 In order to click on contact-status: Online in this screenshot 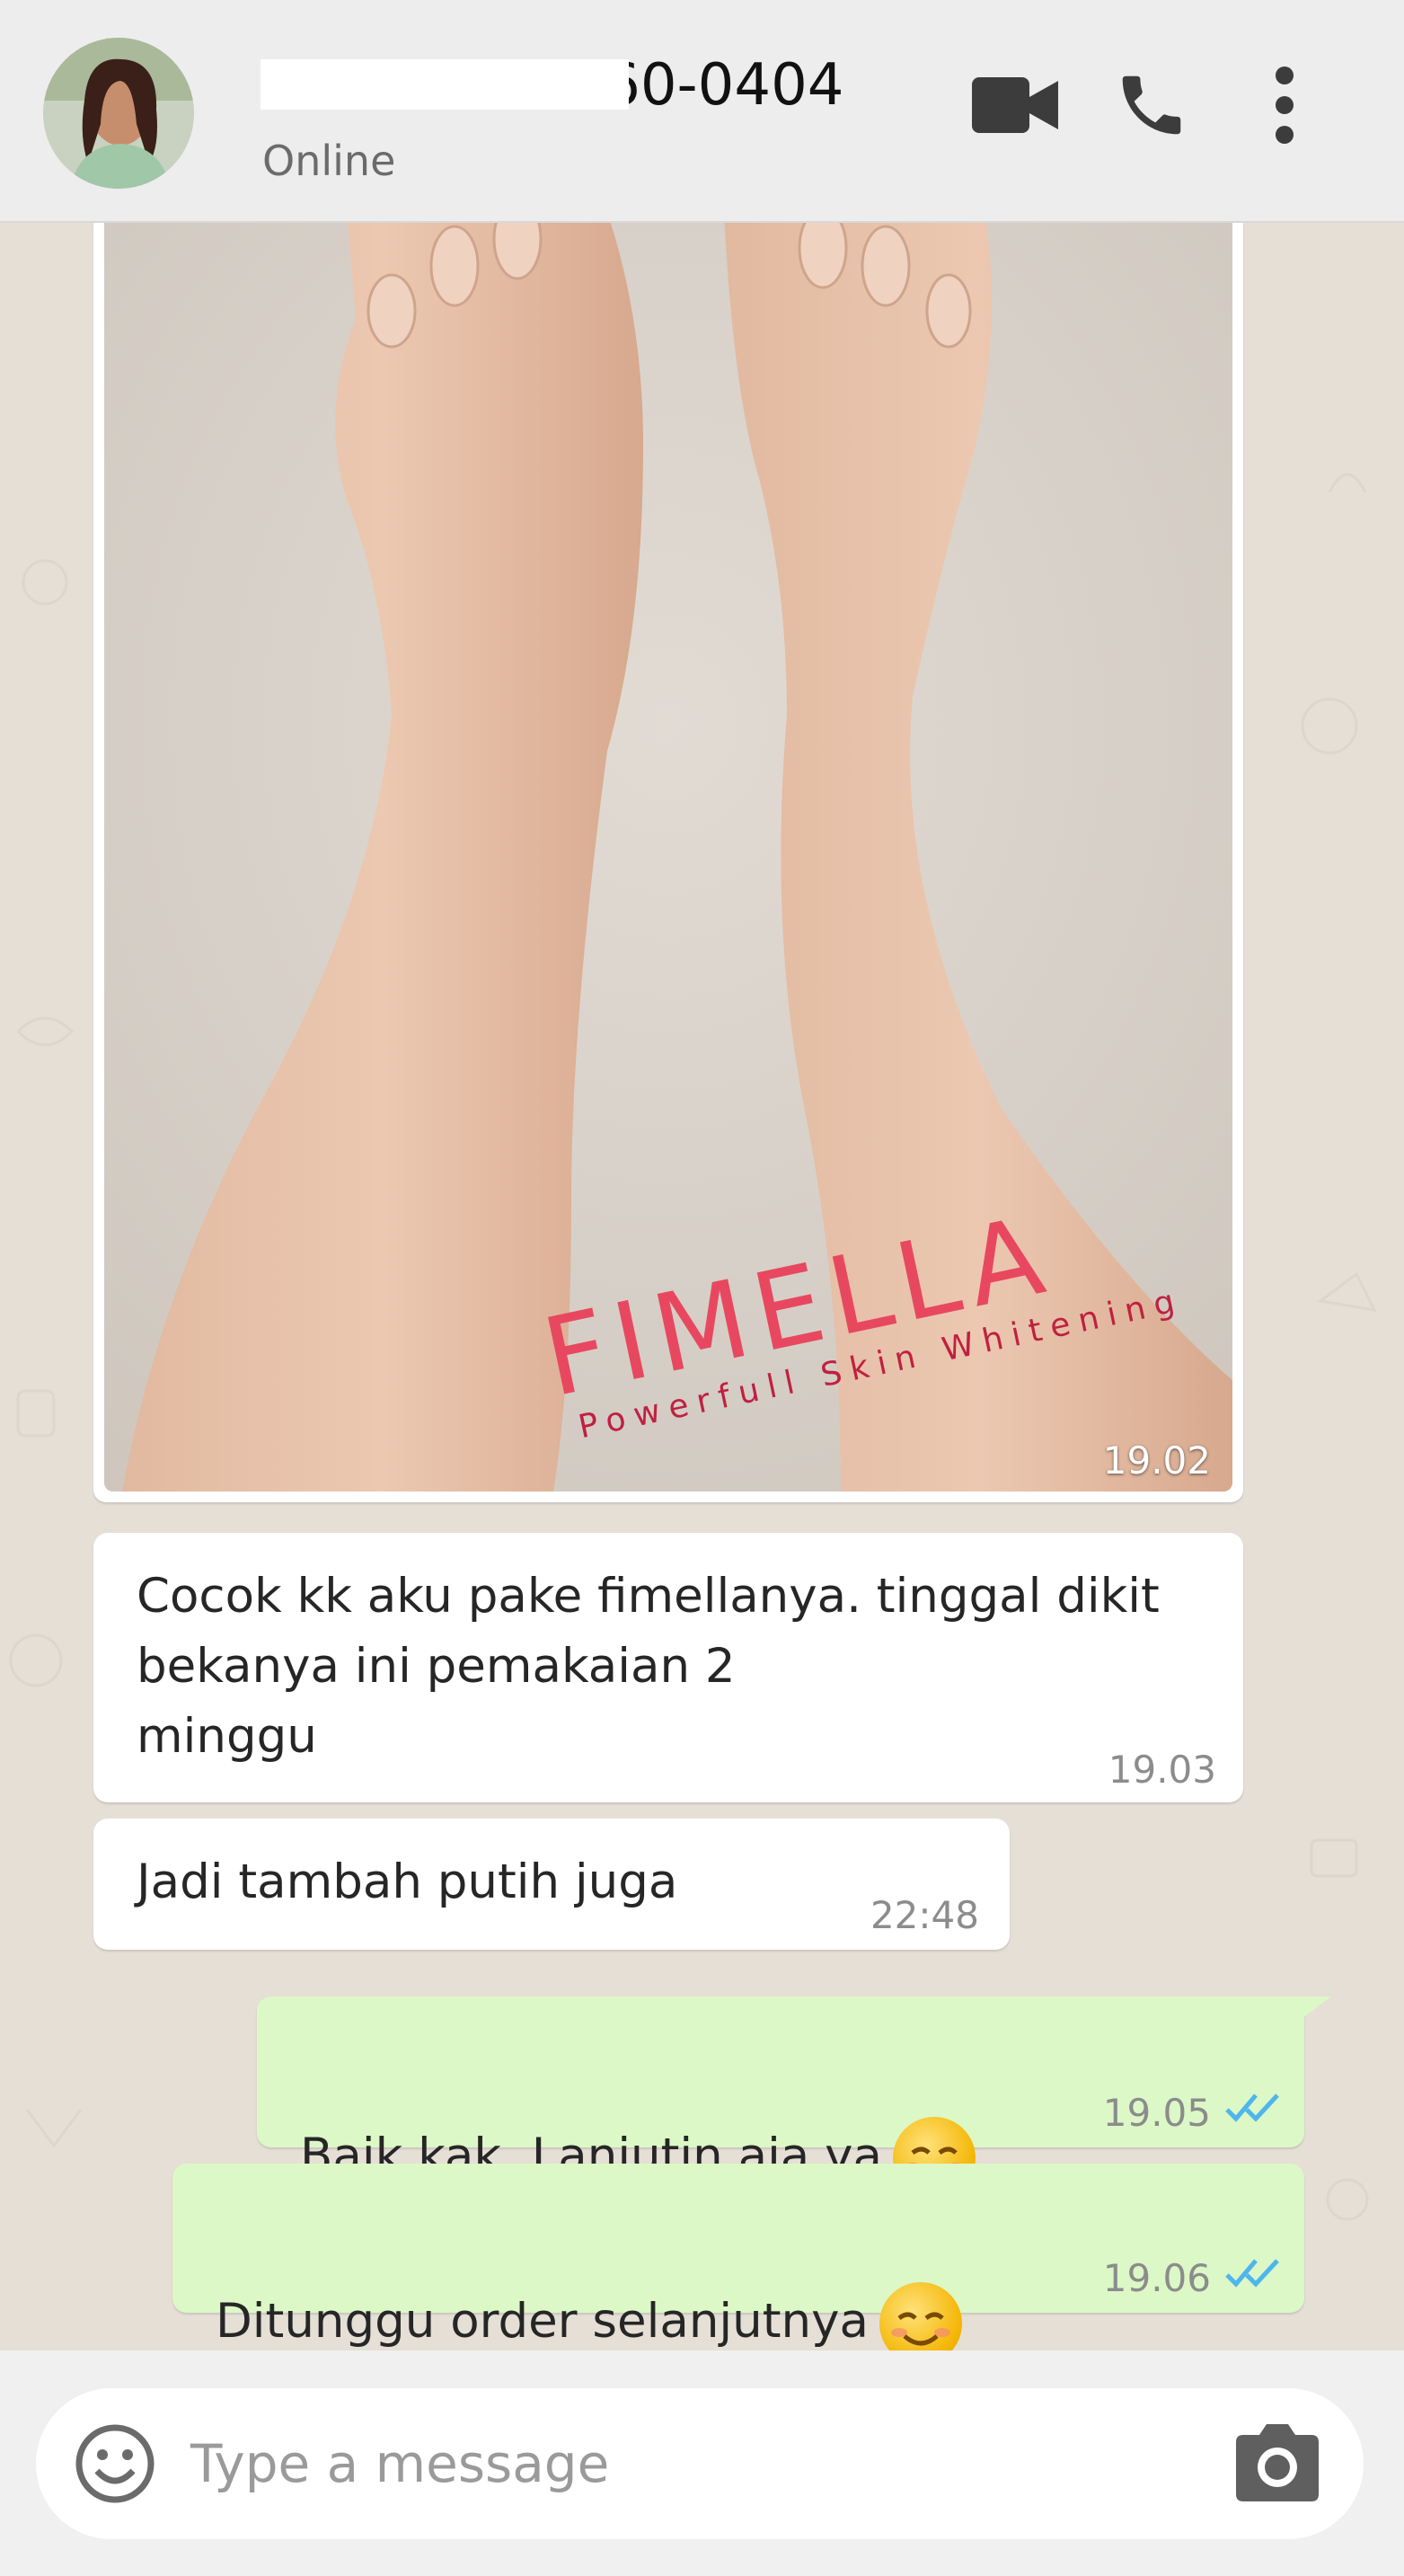, I will do `click(329, 161)`.